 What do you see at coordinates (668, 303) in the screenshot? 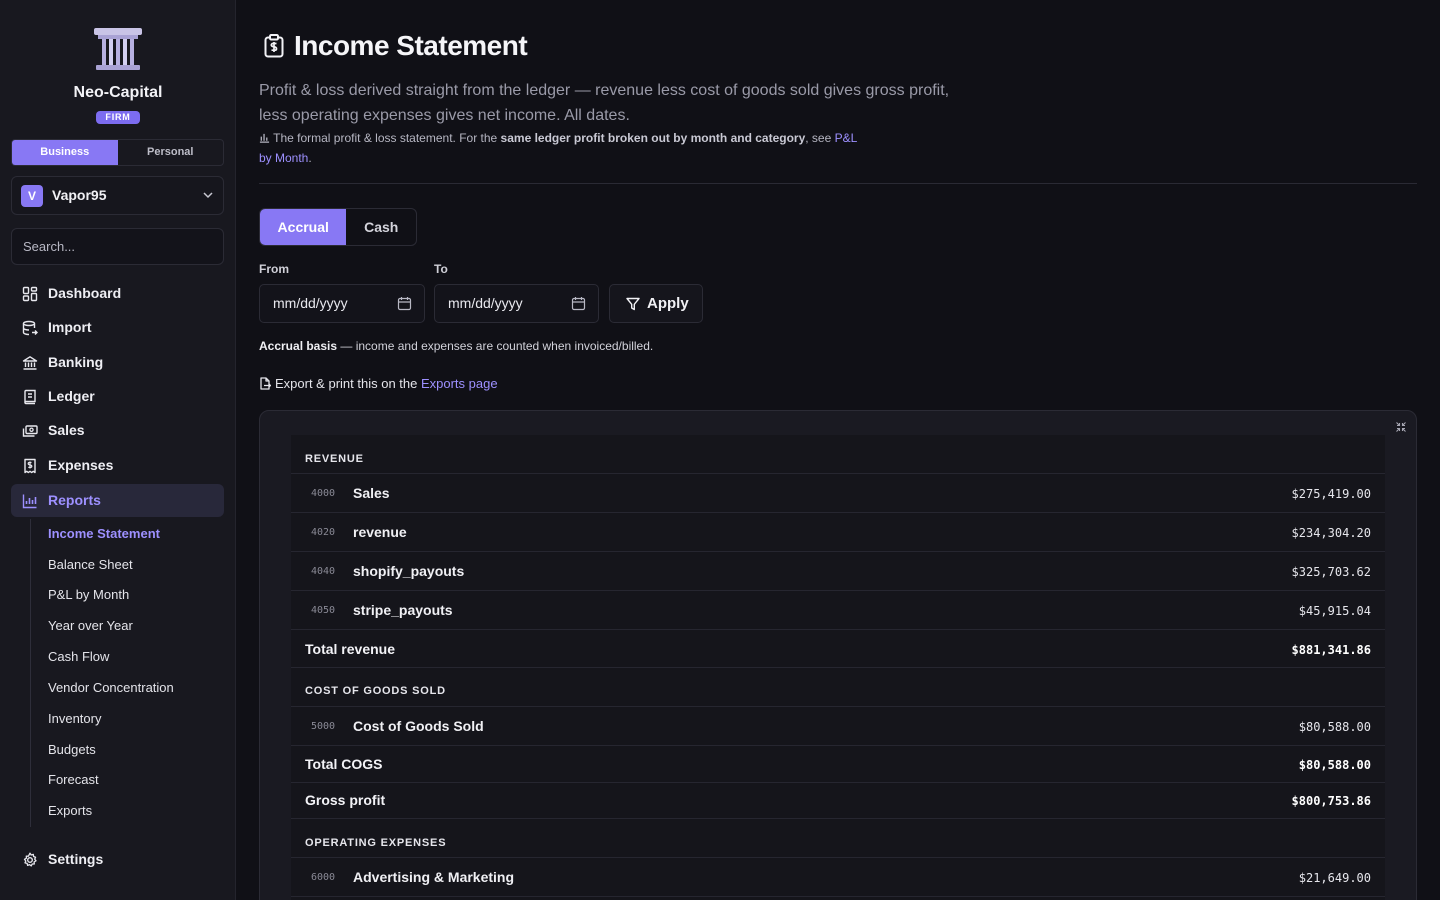
I see `apply-label: Apply` at bounding box center [668, 303].